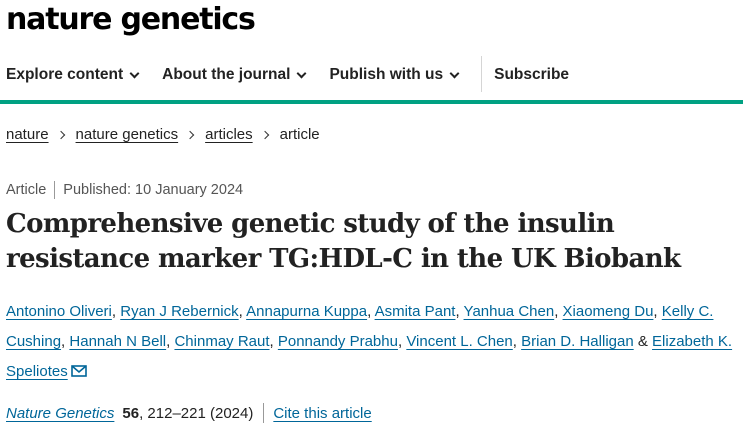 The width and height of the screenshot is (743, 432). What do you see at coordinates (59, 311) in the screenshot?
I see `author-link: Antonino Oliveri` at bounding box center [59, 311].